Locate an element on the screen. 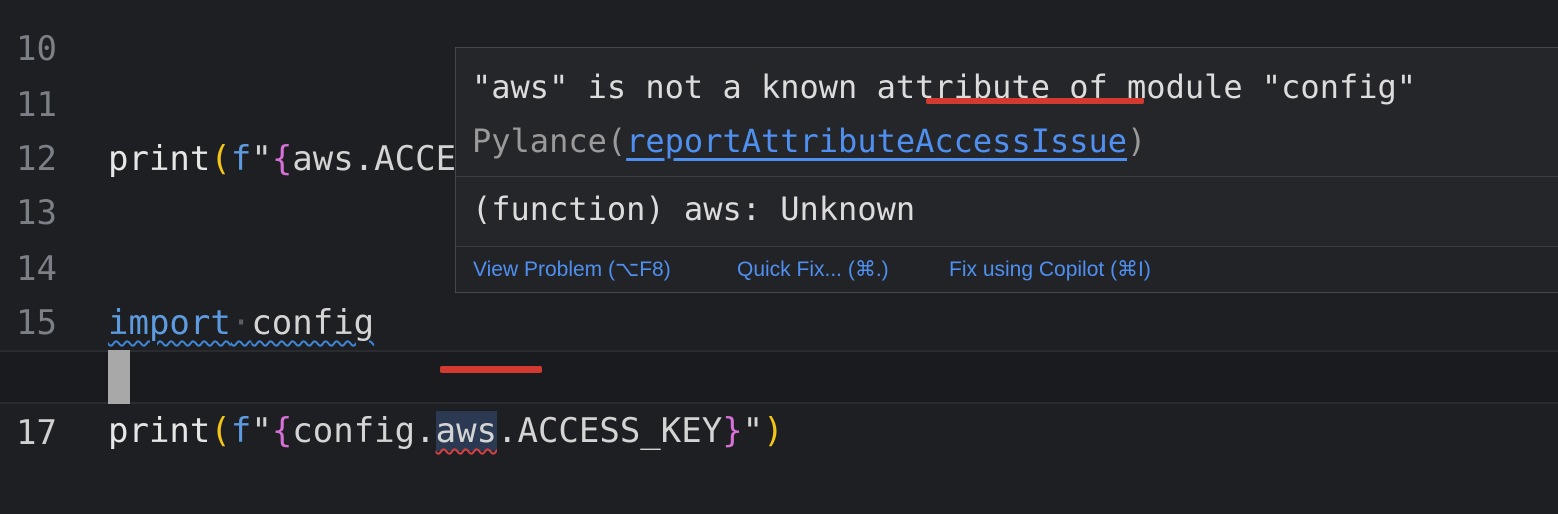  diagnostic-source: Pylance is located at coordinates (539, 141).